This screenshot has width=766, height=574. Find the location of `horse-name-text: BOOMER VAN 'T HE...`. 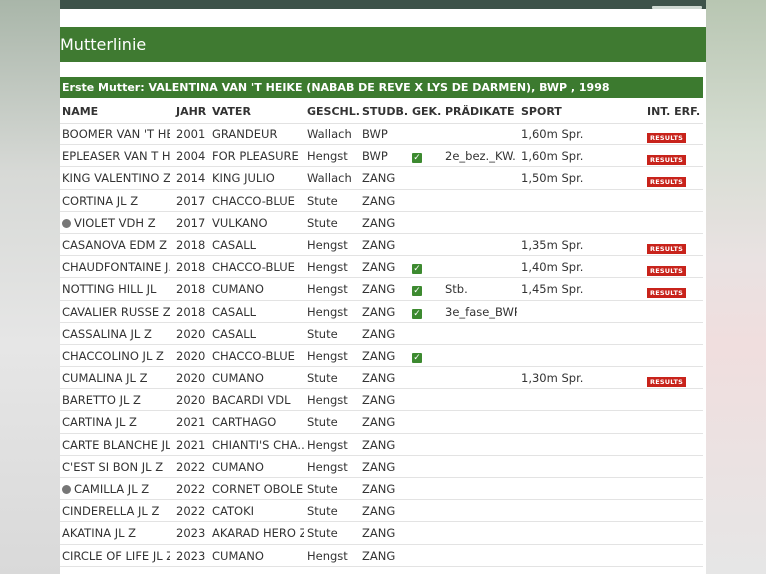

horse-name-text: BOOMER VAN 'T HE... is located at coordinates (116, 134).